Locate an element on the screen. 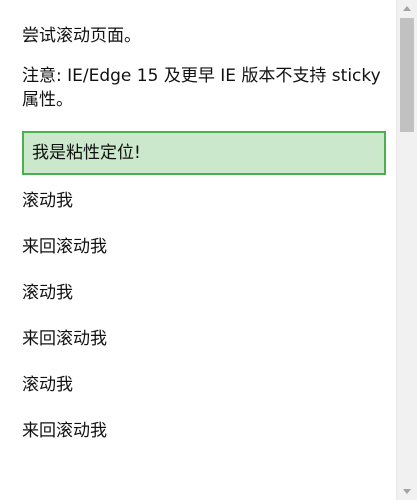  scroll-down-arrow-icon is located at coordinates (407, 491).